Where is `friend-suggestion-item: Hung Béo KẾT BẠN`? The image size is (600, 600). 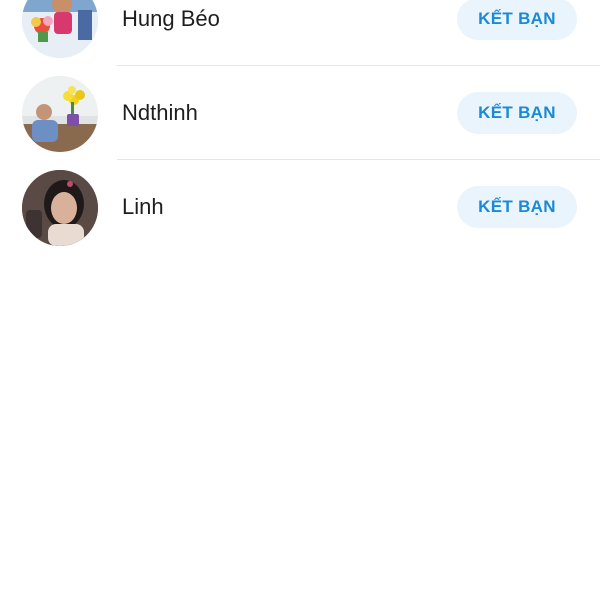
friend-suggestion-item: Hung Béo KẾT BẠN is located at coordinates (300, 33).